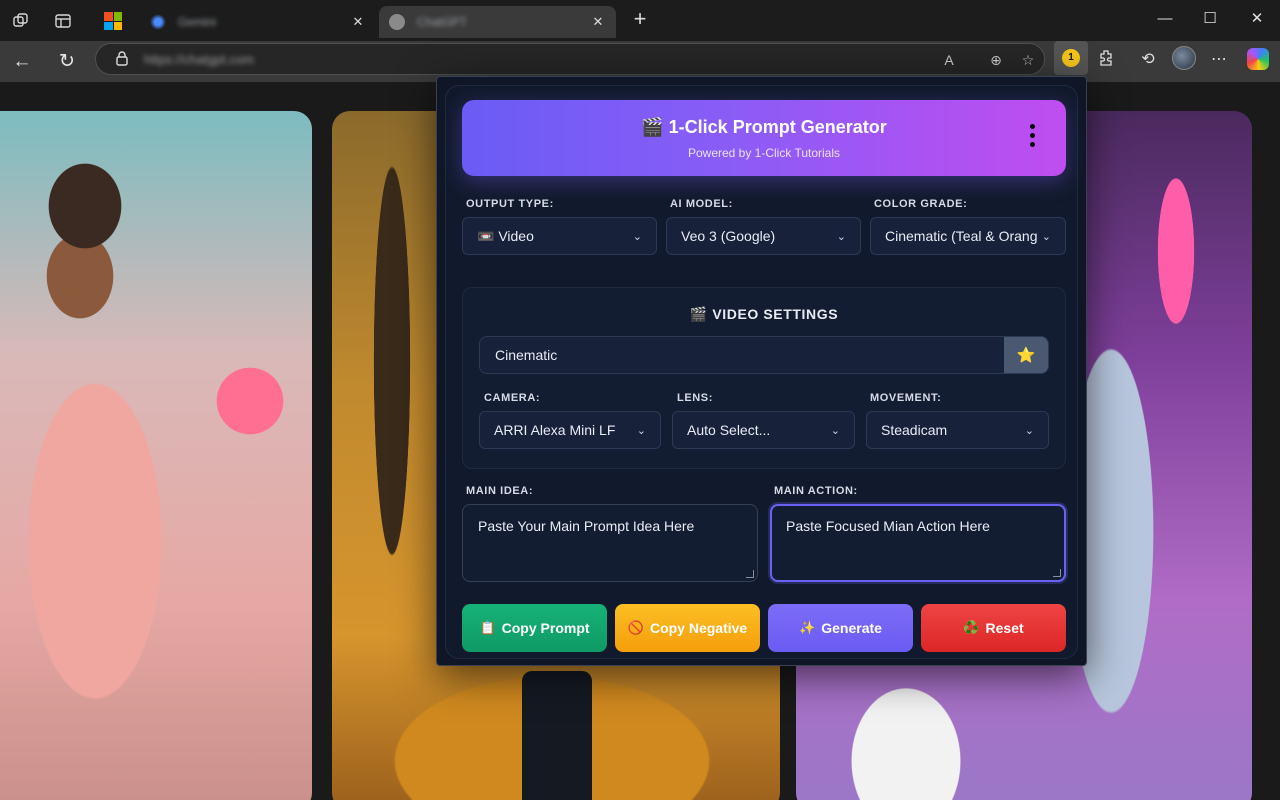 The width and height of the screenshot is (1280, 800). I want to click on history-icon: ⟲, so click(1148, 60).